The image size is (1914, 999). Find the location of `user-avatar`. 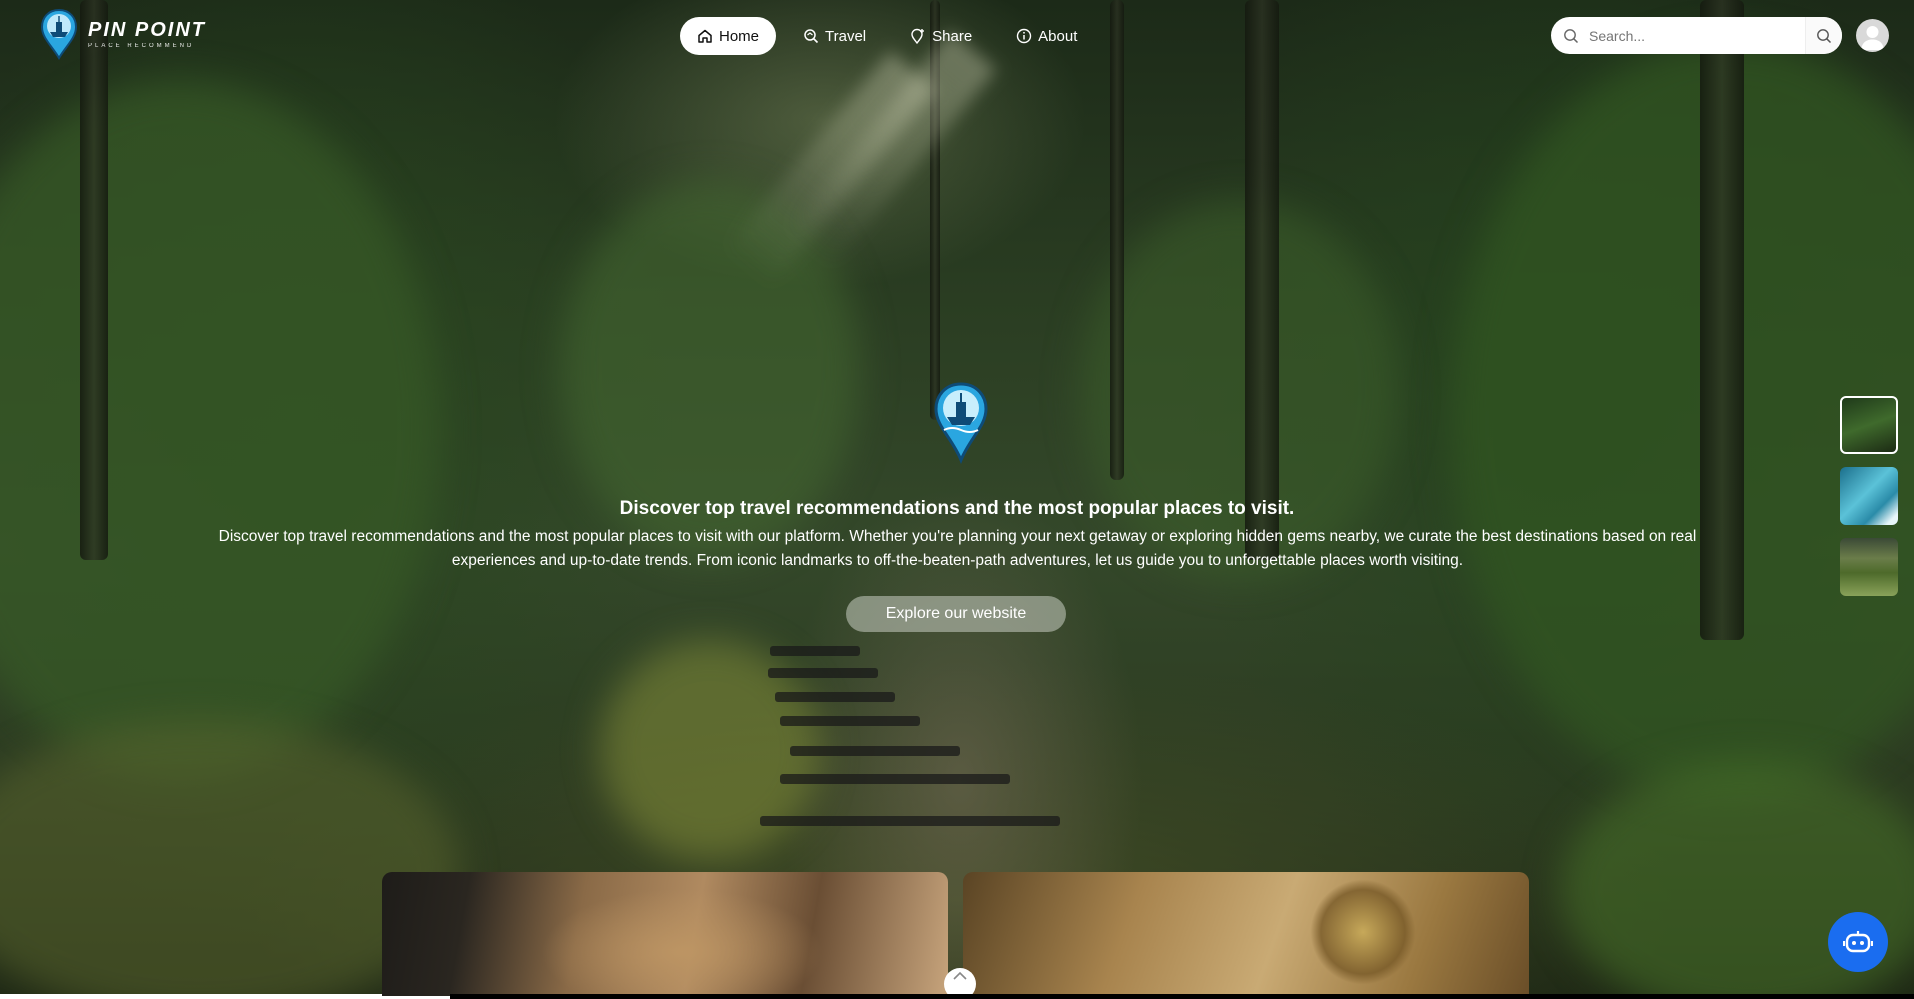

user-avatar is located at coordinates (1872, 35).